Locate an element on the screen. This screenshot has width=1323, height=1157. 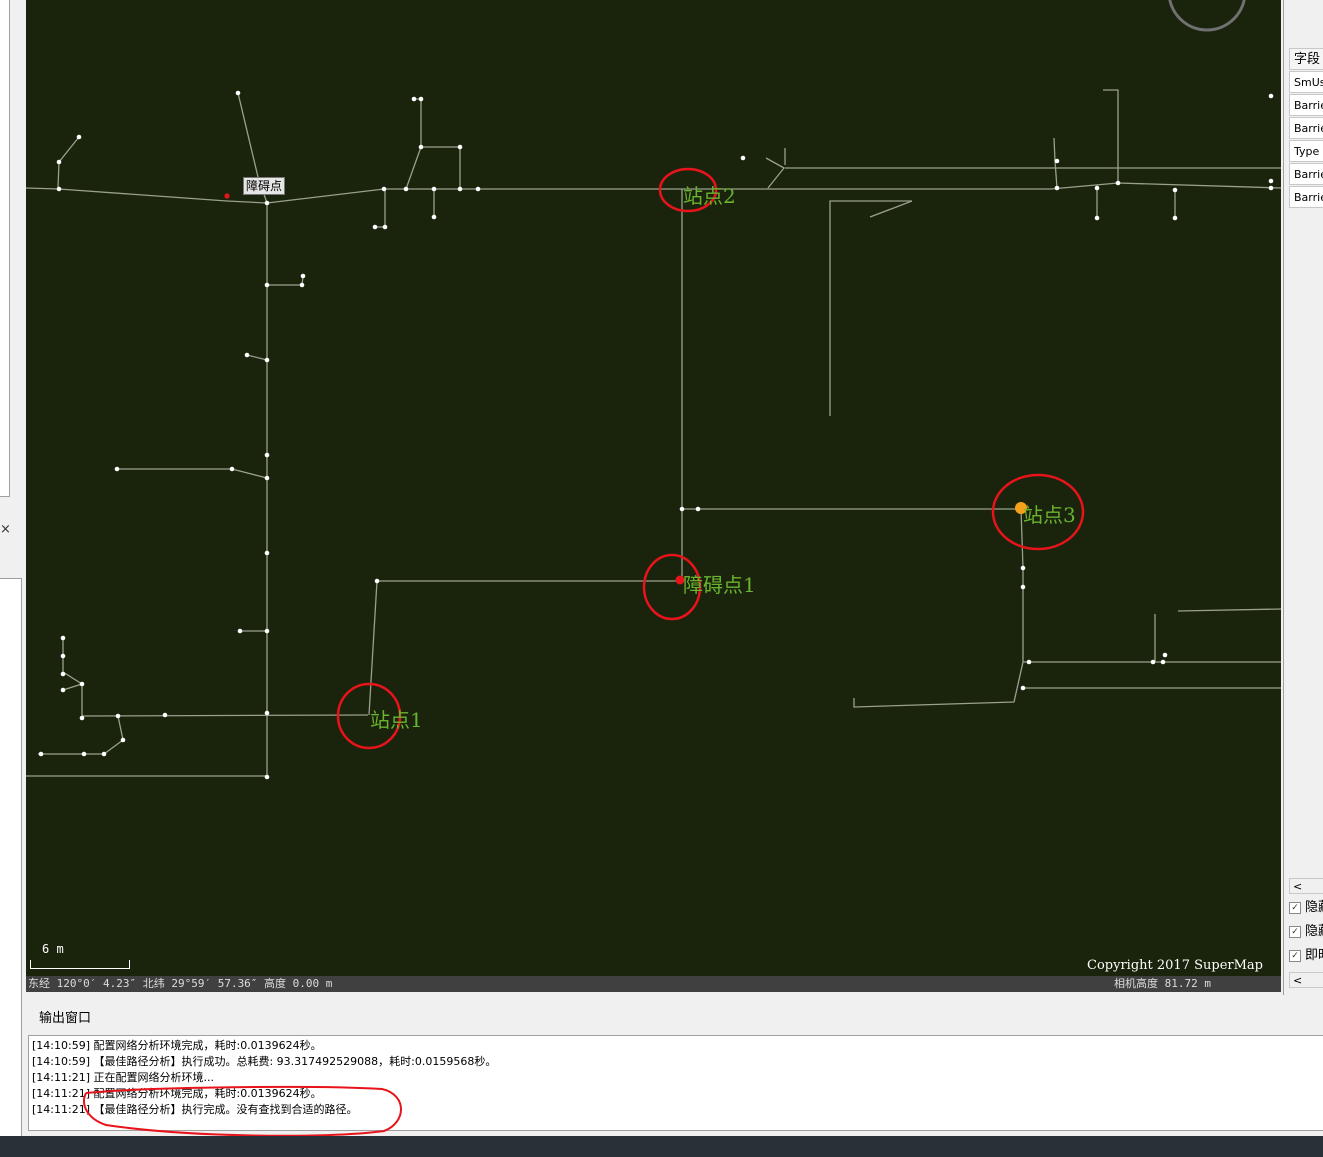
hide-checkbox-1: ✓ 隐藏 is located at coordinates (1306, 908).